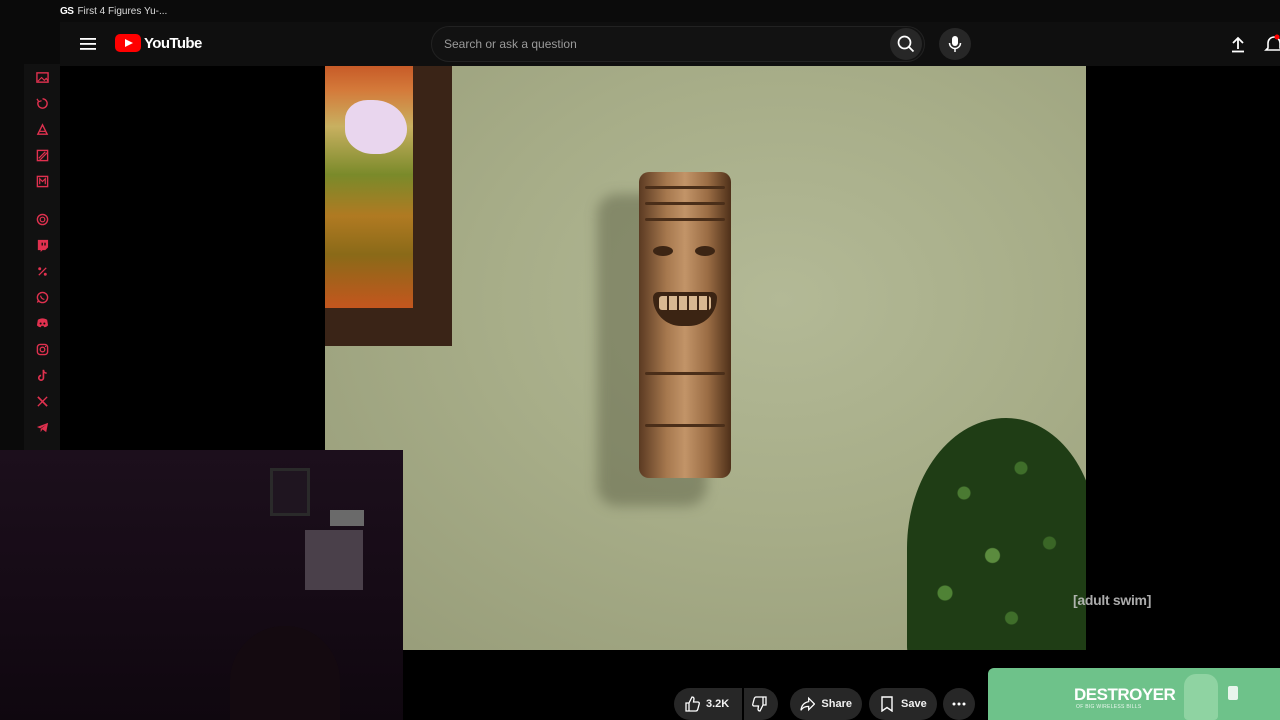  I want to click on tab-favicon: GS, so click(67, 11).